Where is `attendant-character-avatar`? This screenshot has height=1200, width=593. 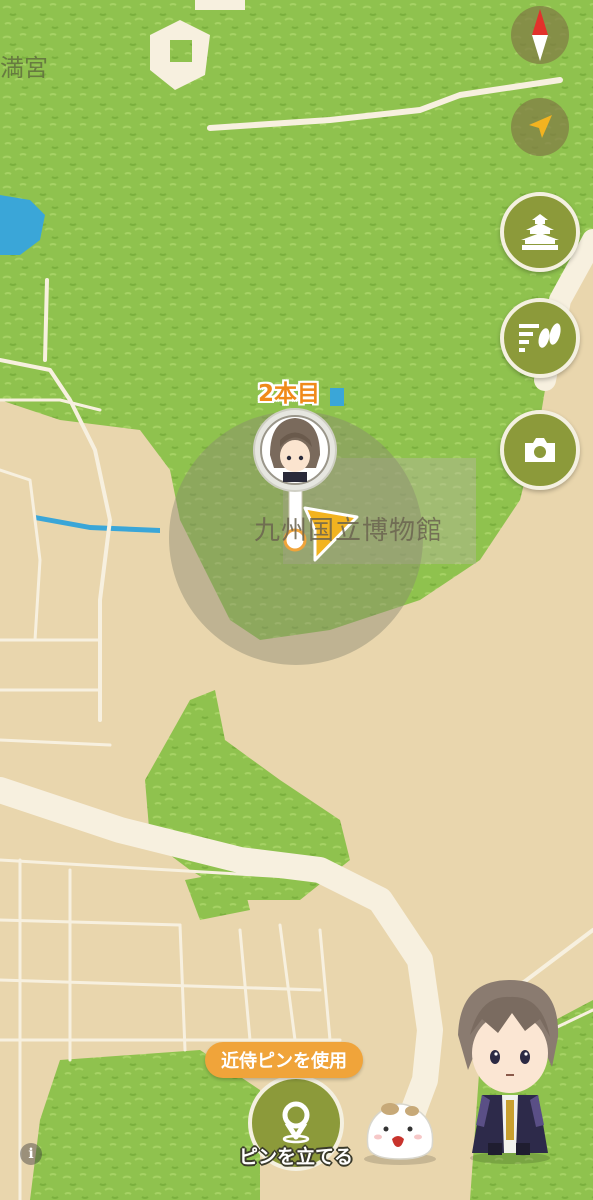
attendant-character-avatar is located at coordinates (505, 1070).